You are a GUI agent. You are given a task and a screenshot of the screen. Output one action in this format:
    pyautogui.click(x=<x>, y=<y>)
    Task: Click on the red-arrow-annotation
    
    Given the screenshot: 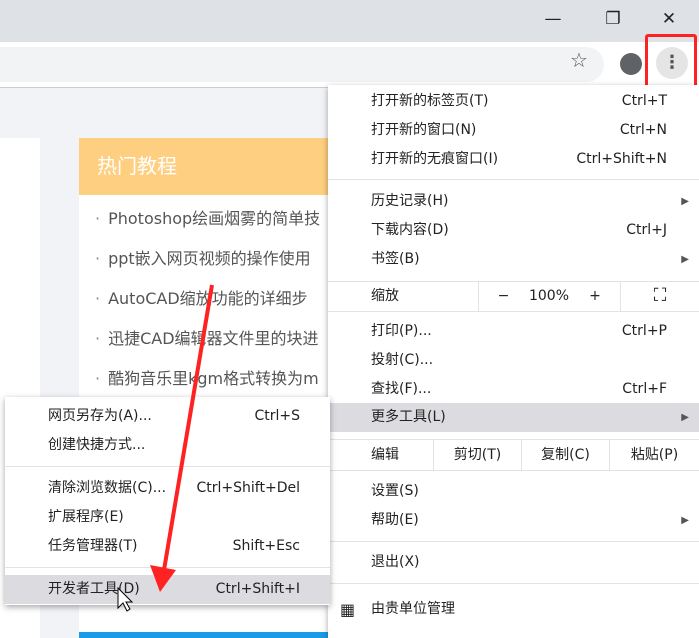 What is the action you would take?
    pyautogui.click(x=165, y=448)
    